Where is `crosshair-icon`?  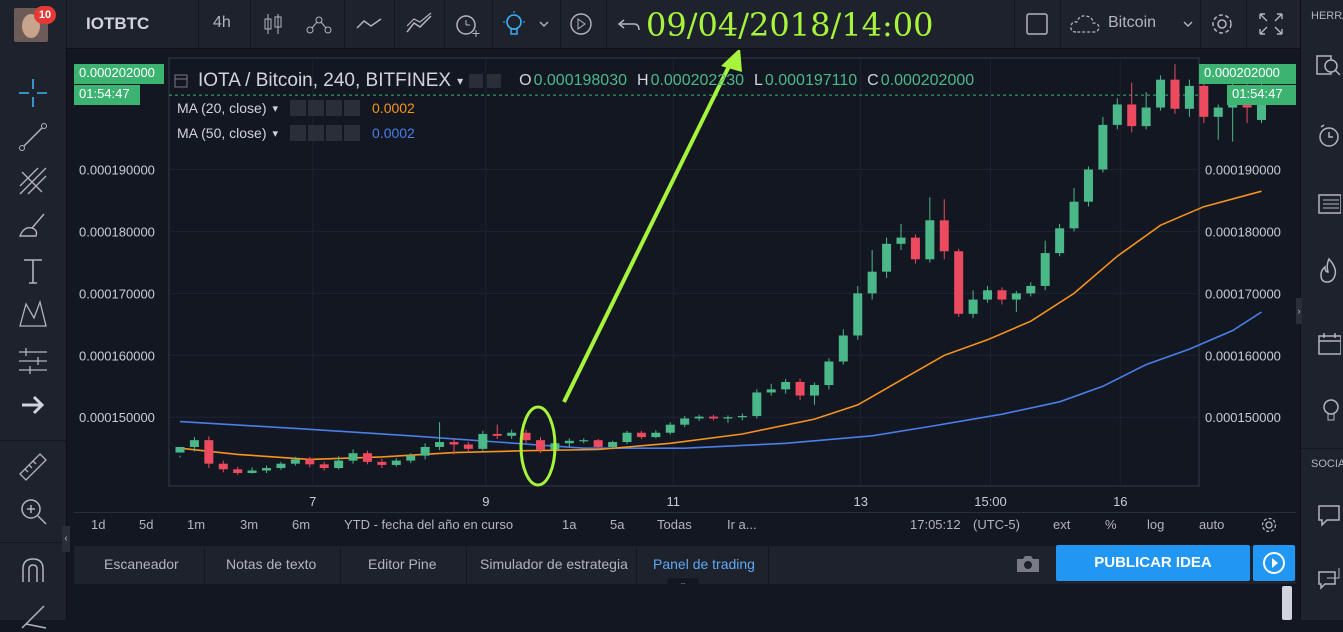 crosshair-icon is located at coordinates (33, 93).